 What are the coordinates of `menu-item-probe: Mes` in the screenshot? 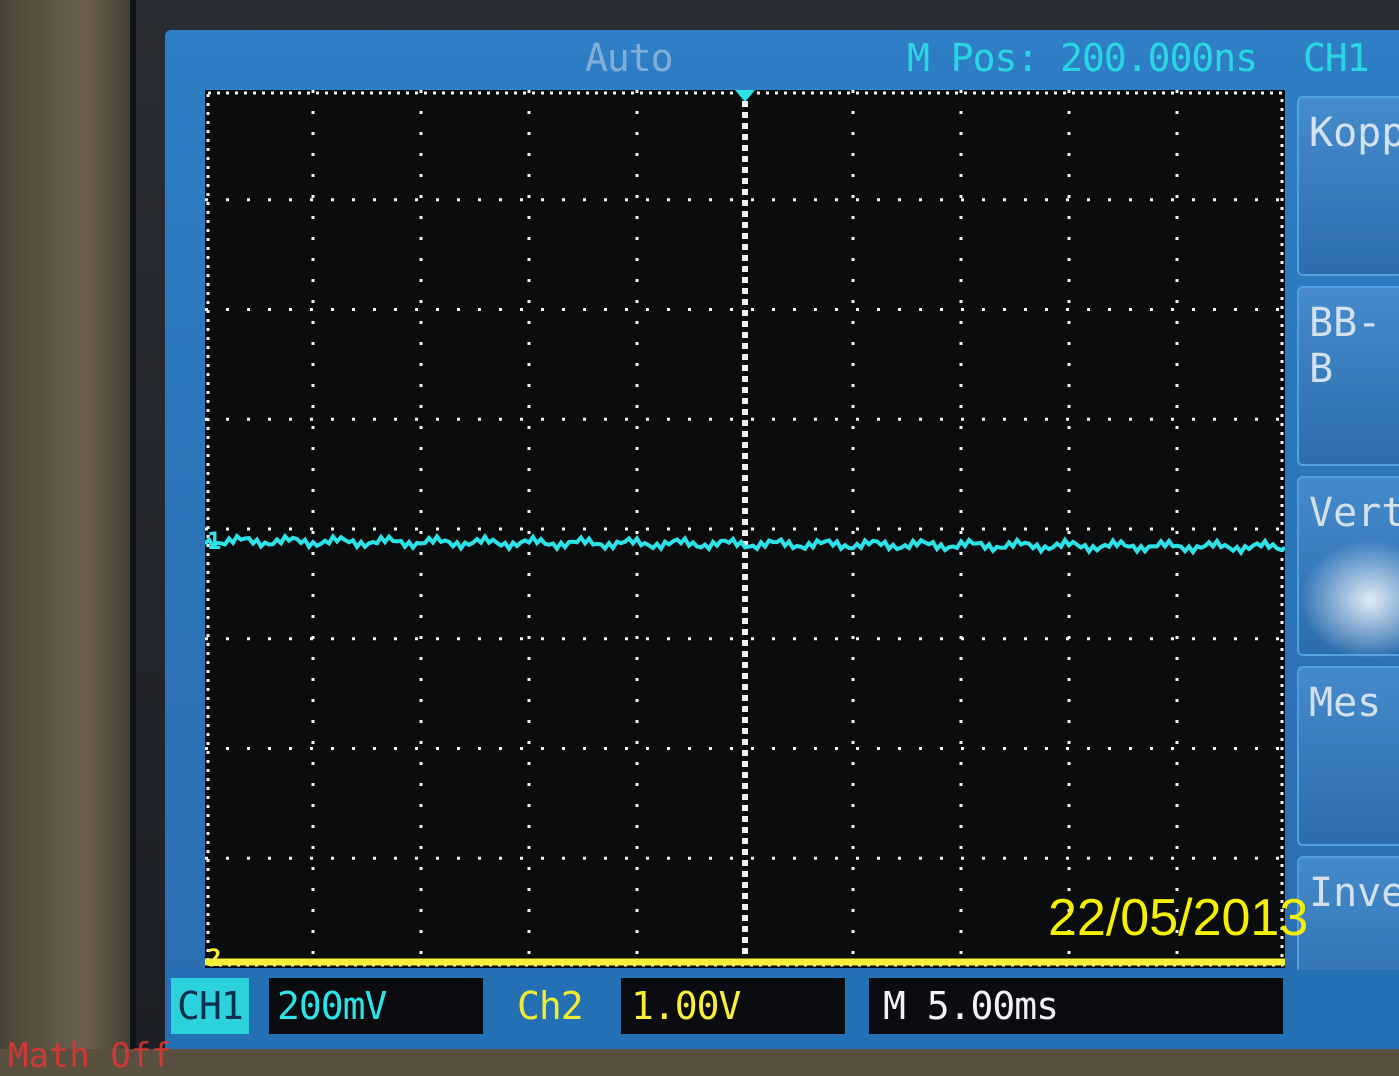 It's located at (1348, 756).